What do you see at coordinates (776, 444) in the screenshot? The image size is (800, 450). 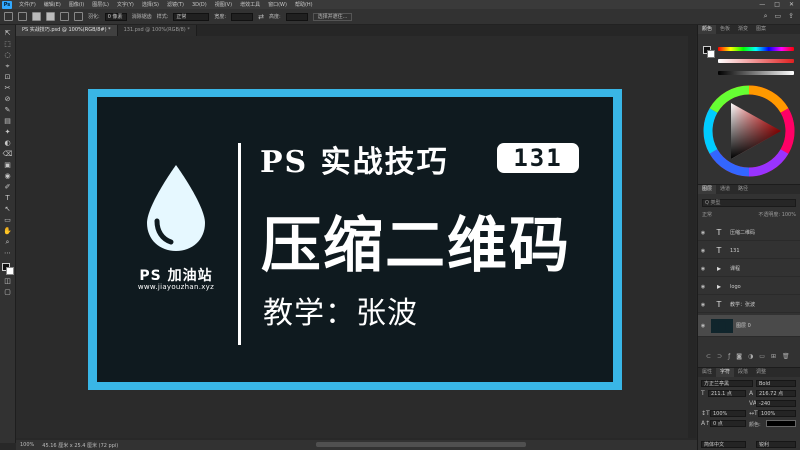 I see `antialias-select: 锐利` at bounding box center [776, 444].